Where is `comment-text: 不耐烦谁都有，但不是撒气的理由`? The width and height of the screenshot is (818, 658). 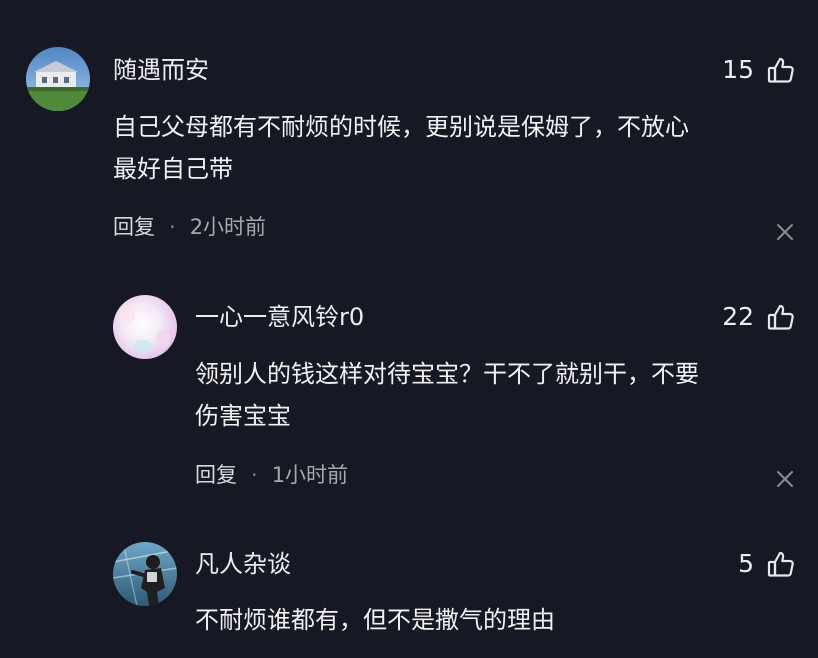
comment-text: 不耐烦谁都有，但不是撒气的理由 is located at coordinates (375, 620).